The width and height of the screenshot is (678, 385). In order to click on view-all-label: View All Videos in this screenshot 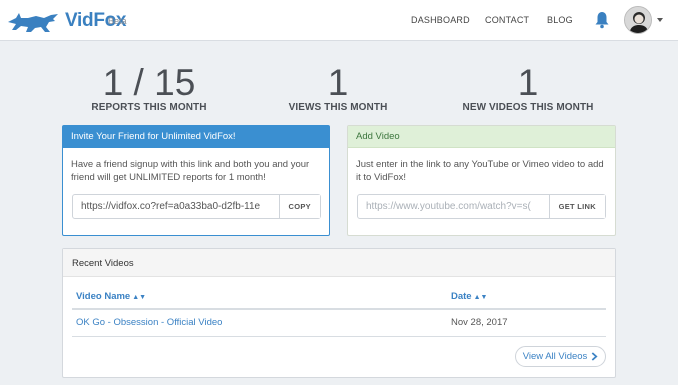, I will do `click(555, 356)`.